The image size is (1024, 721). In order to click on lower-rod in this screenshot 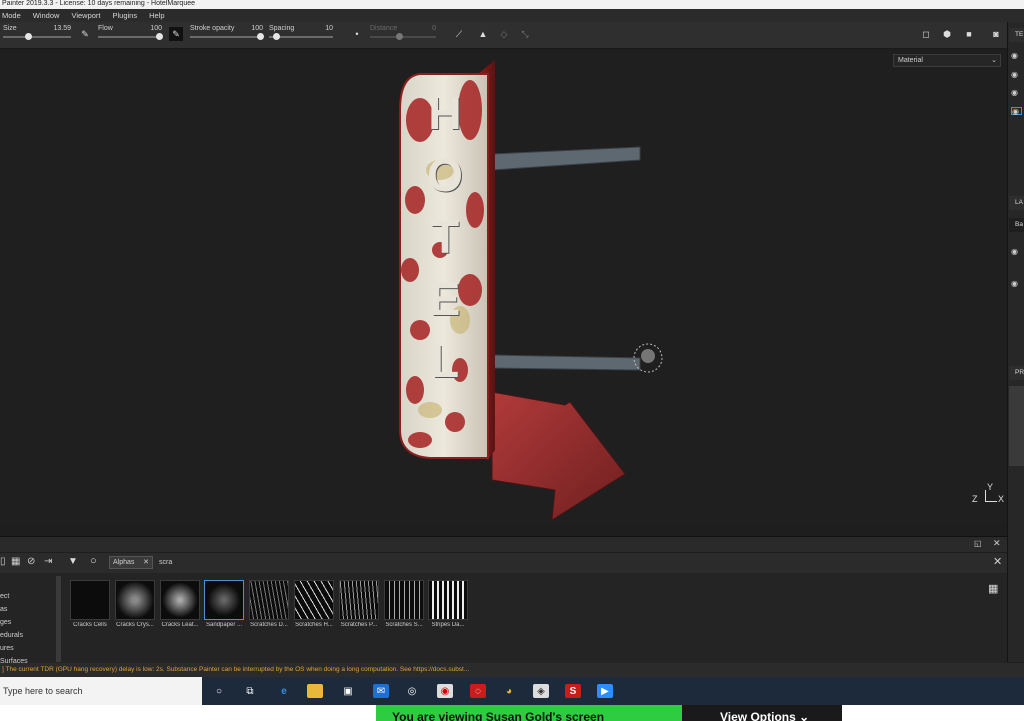, I will do `click(566, 362)`.